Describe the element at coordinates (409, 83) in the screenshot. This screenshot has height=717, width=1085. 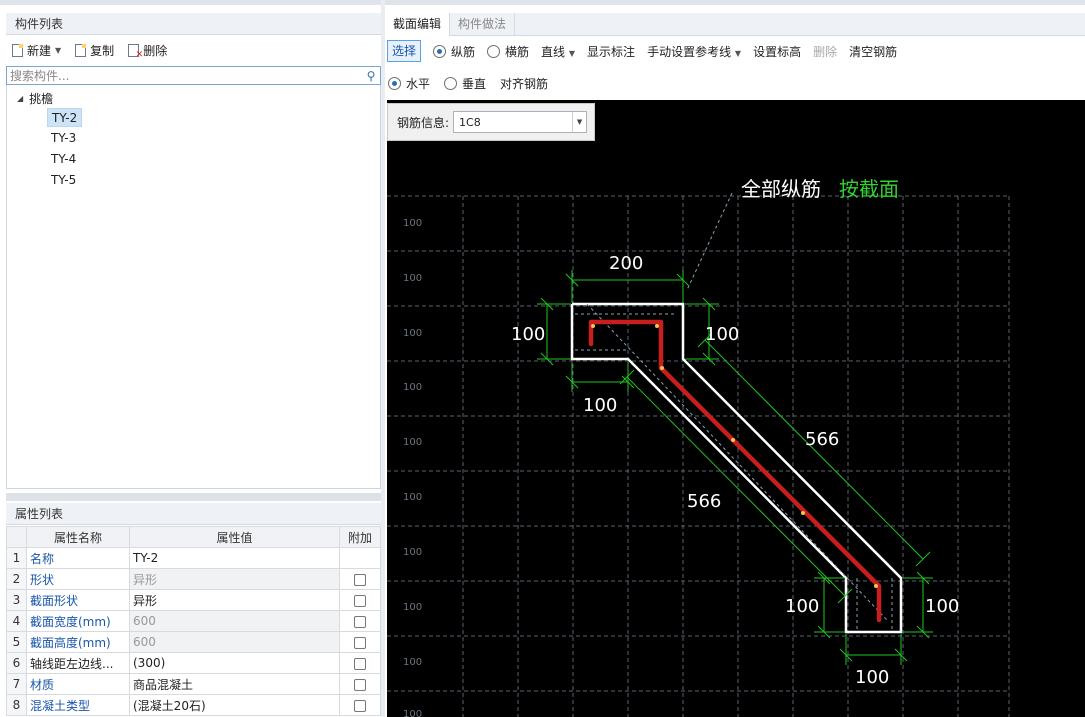
I see `horizontal-radio: 水平` at that location.